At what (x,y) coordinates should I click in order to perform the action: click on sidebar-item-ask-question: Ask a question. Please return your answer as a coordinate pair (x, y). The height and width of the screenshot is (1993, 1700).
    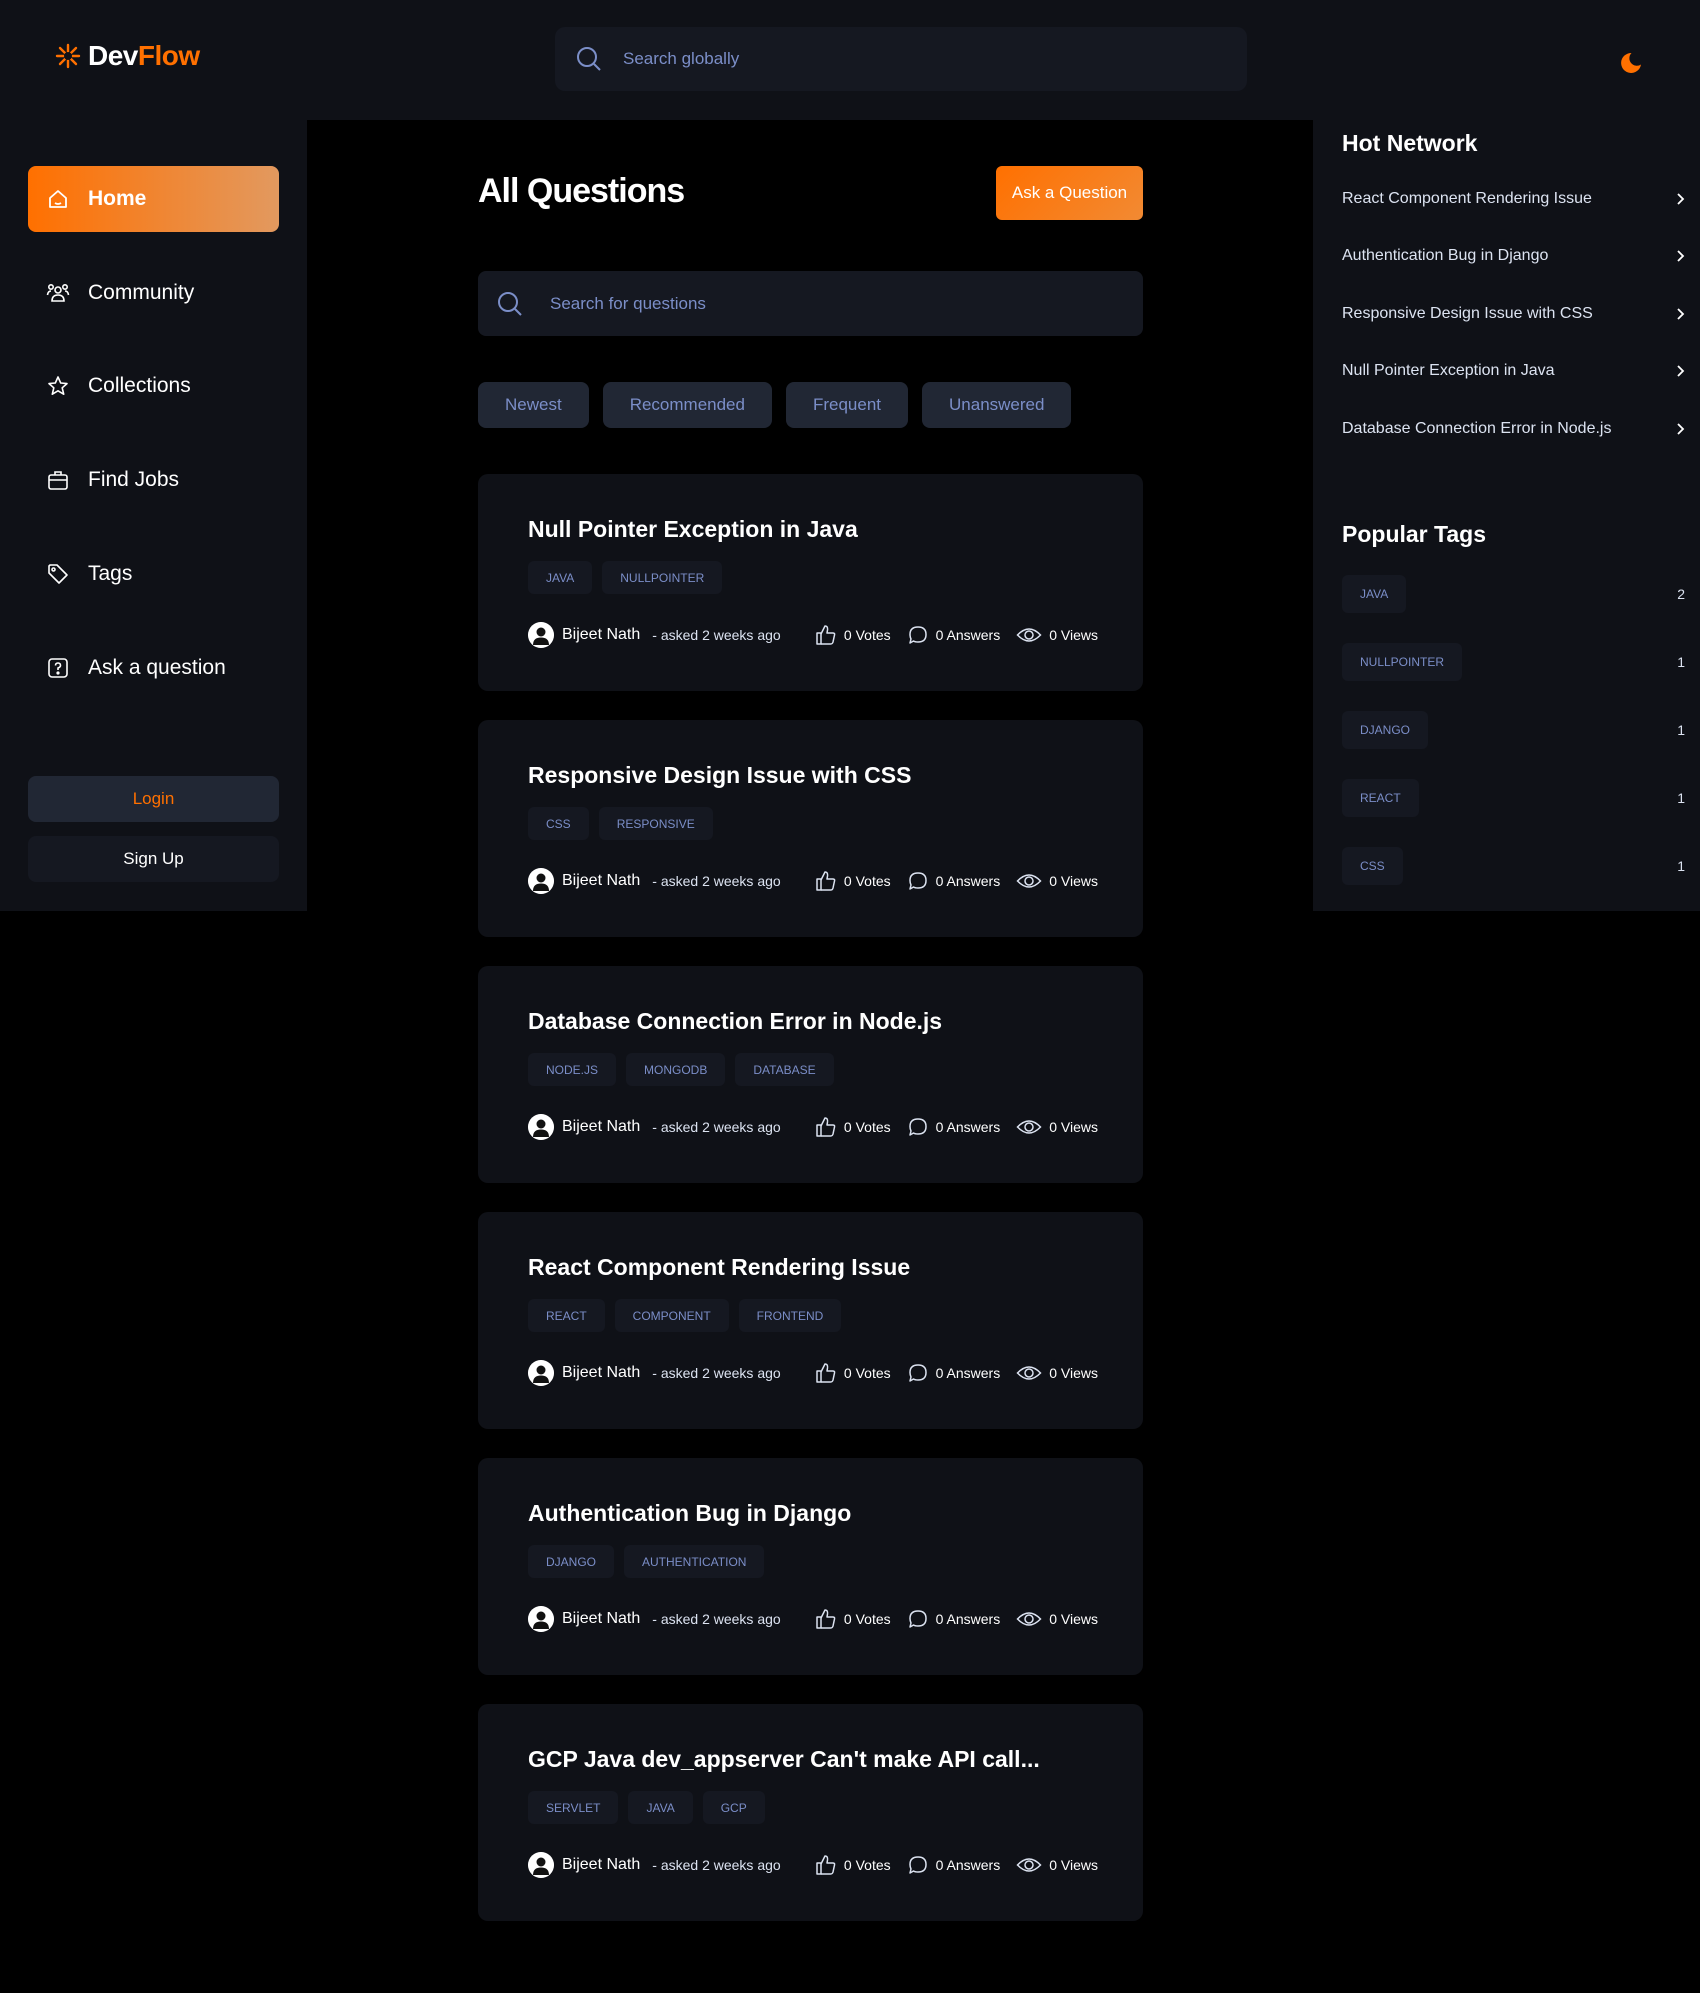
    Looking at the image, I should click on (153, 668).